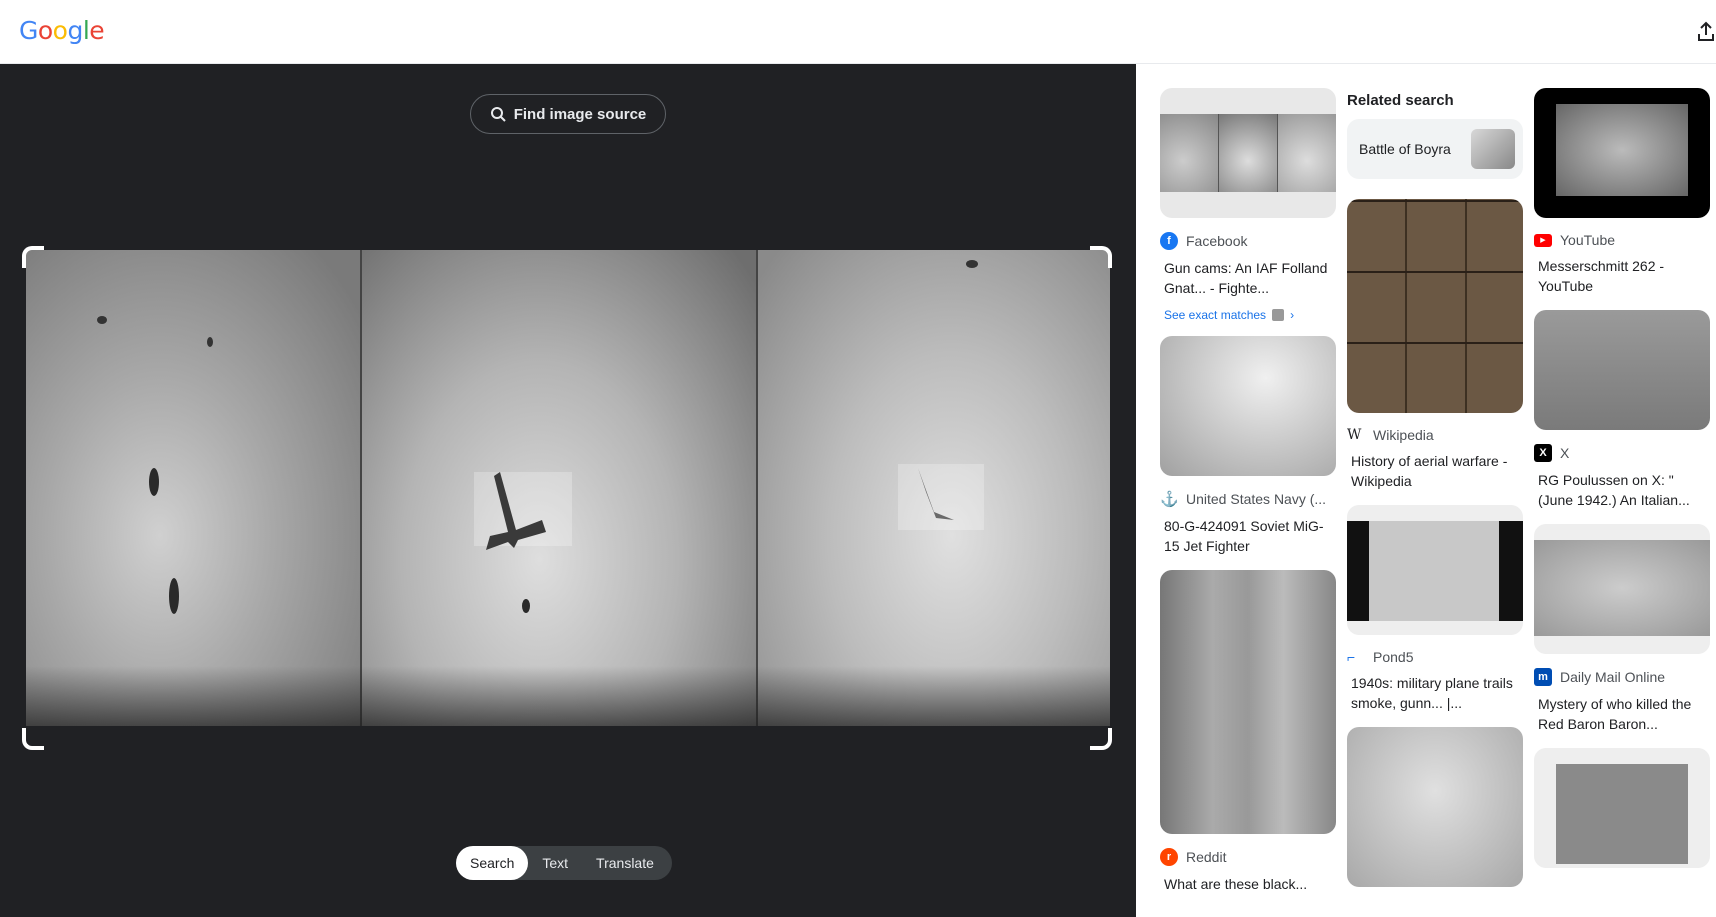 Image resolution: width=1716 pixels, height=917 pixels. Describe the element at coordinates (1565, 453) in the screenshot. I see `source-name: X` at that location.